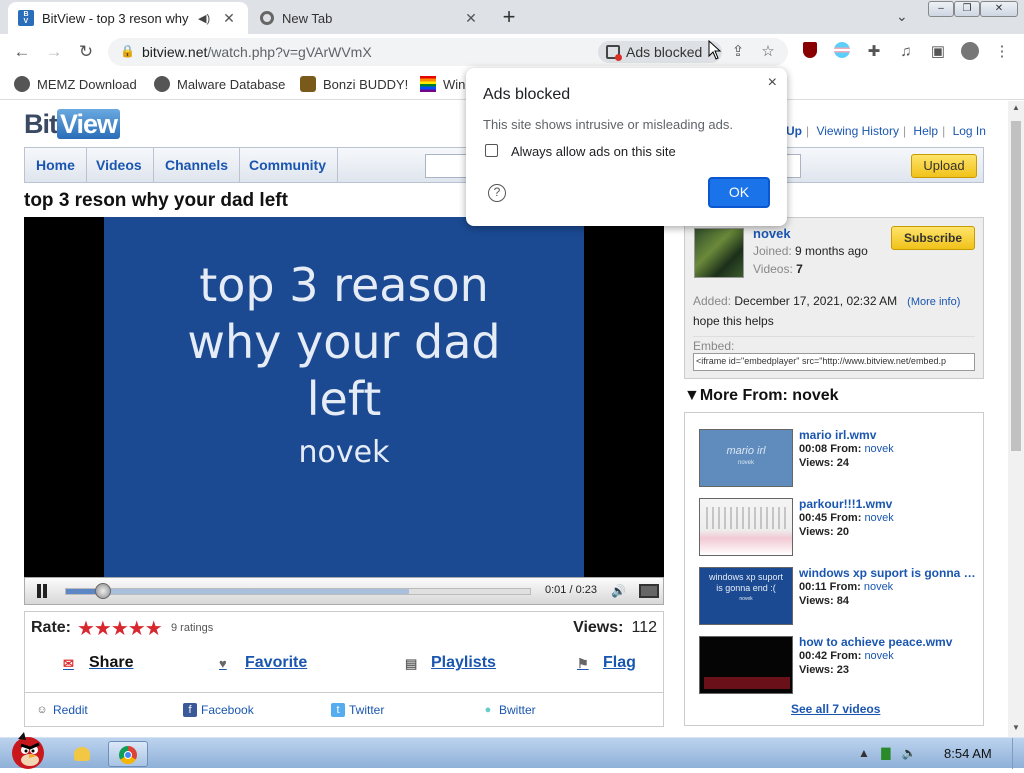  Describe the element at coordinates (885, 753) in the screenshot. I see `network-icon: ▇` at that location.